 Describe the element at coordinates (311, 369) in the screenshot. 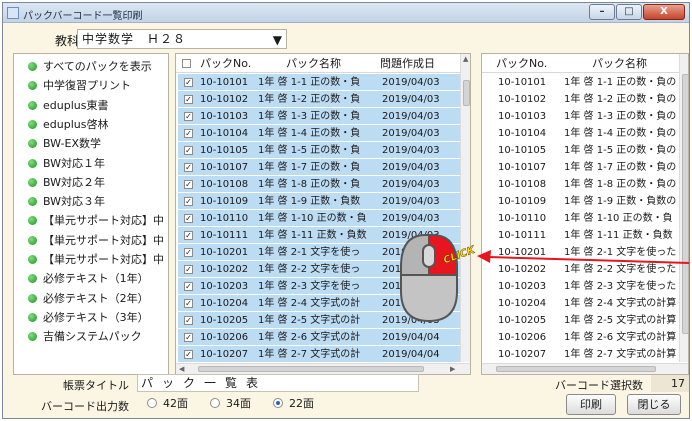

I see `pack-list-hscroll-thumb` at that location.